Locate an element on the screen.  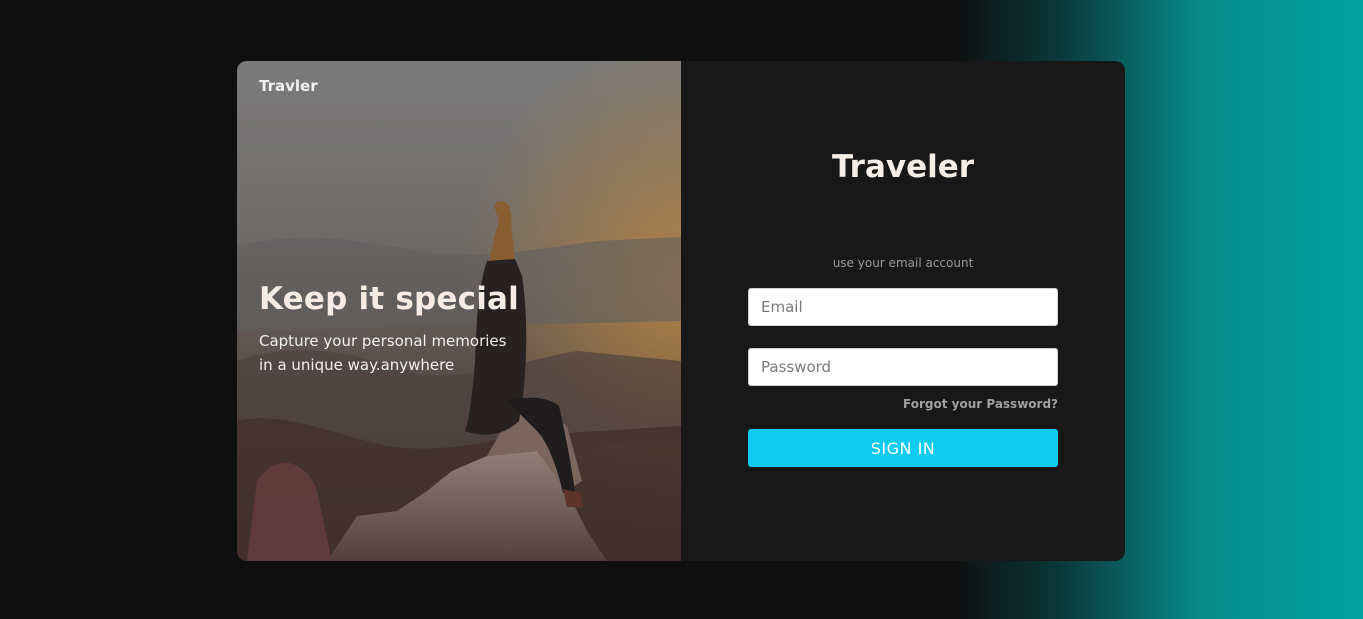
hero-subtitle-line1: Capture your personal memories is located at coordinates (383, 341).